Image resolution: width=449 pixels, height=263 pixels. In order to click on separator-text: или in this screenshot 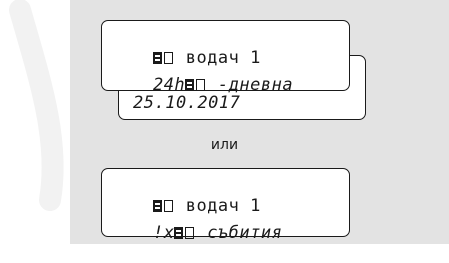, I will do `click(224, 145)`.